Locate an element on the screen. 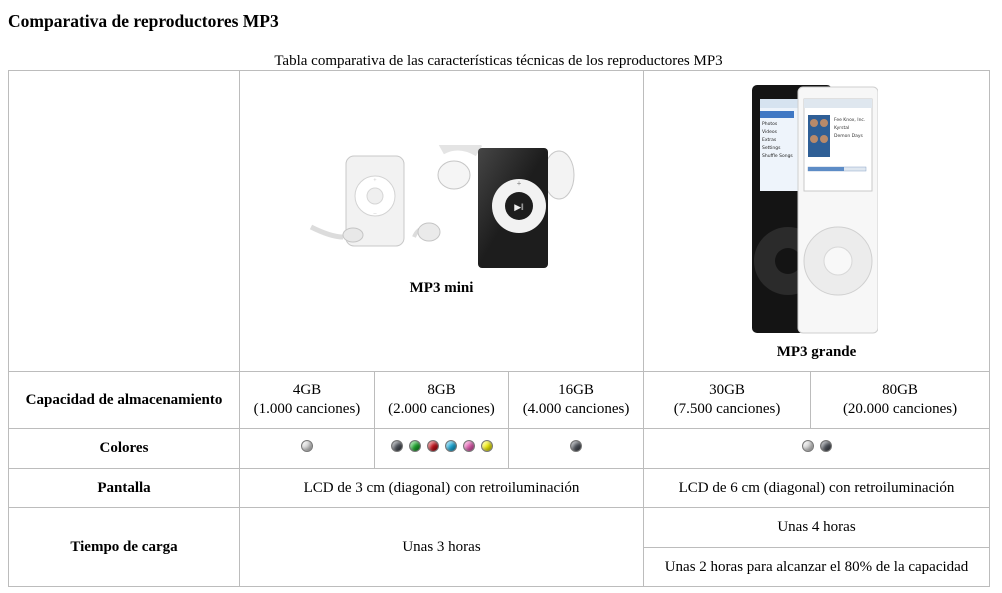 The height and width of the screenshot is (593, 1002). capacity-size: 4GB is located at coordinates (307, 390).